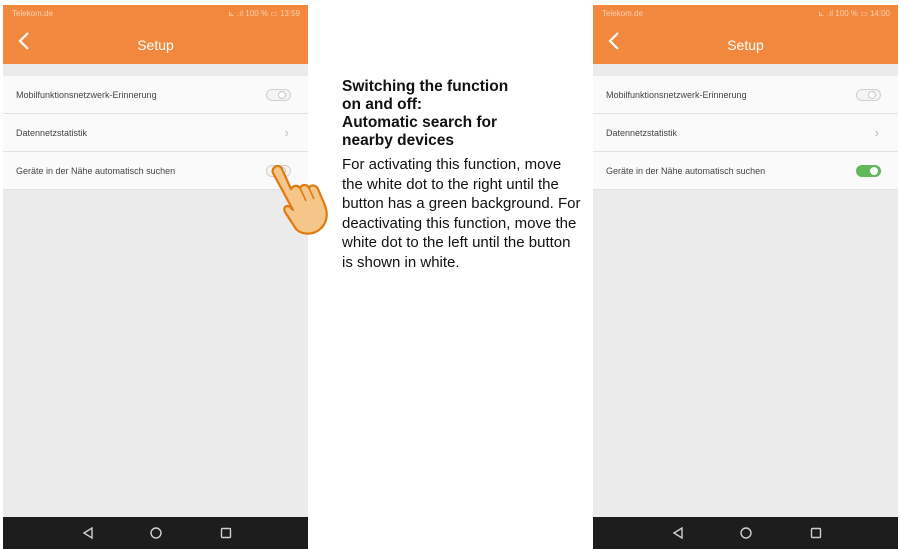 Image resolution: width=900 pixels, height=549 pixels. What do you see at coordinates (382, 104) in the screenshot?
I see `heading-line: on and off:` at bounding box center [382, 104].